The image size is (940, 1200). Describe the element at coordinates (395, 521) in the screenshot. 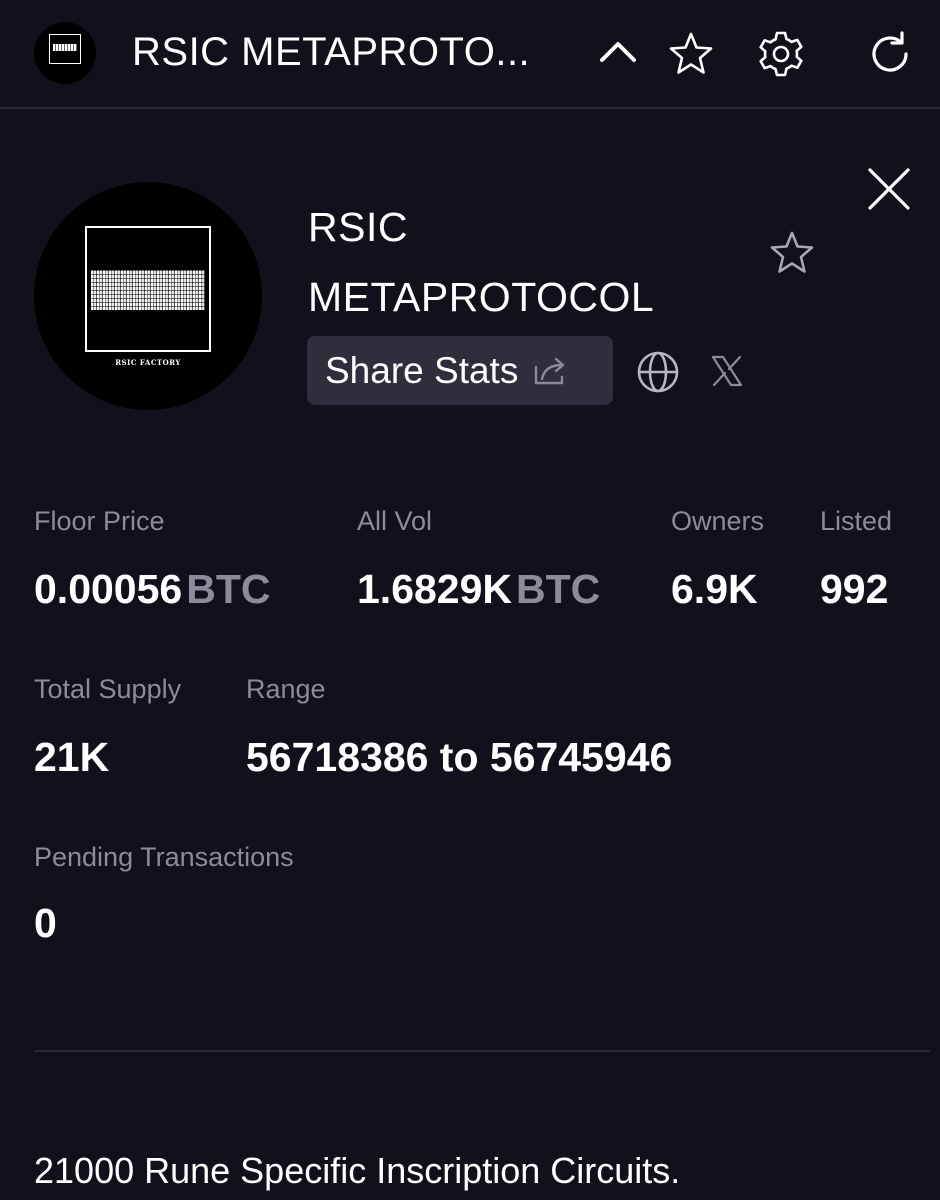

I see `all-vol-label: All Vol` at that location.